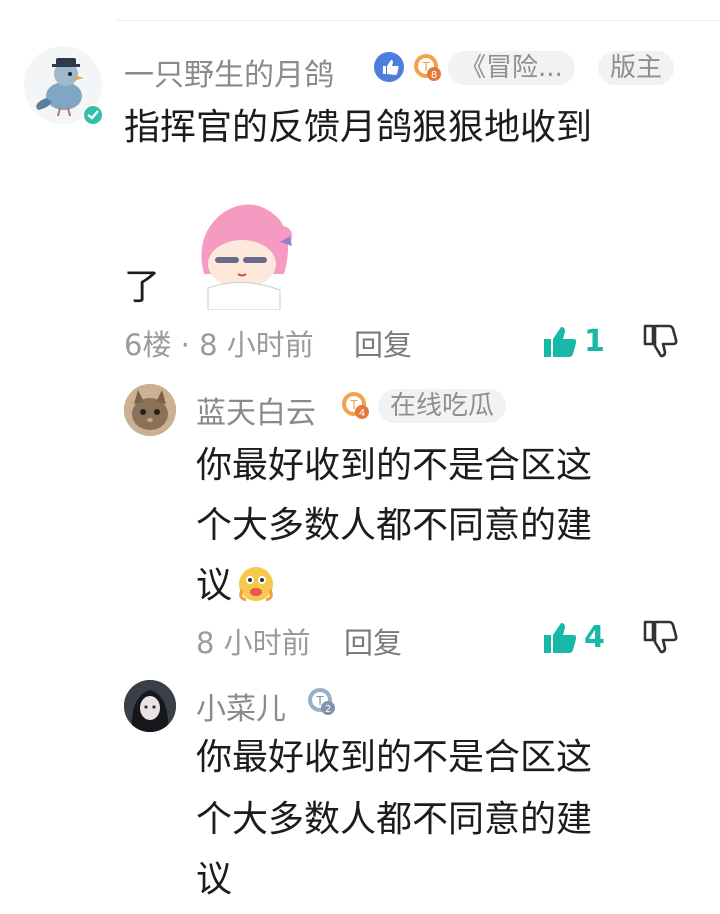  What do you see at coordinates (321, 701) in the screenshot?
I see `level-badge-icon: T2` at bounding box center [321, 701].